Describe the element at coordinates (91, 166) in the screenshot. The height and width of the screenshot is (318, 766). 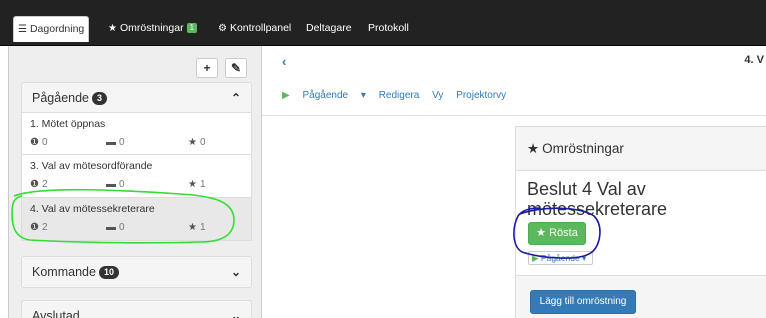
I see `agenda-item-title: 3. Val av mötesordförande` at that location.